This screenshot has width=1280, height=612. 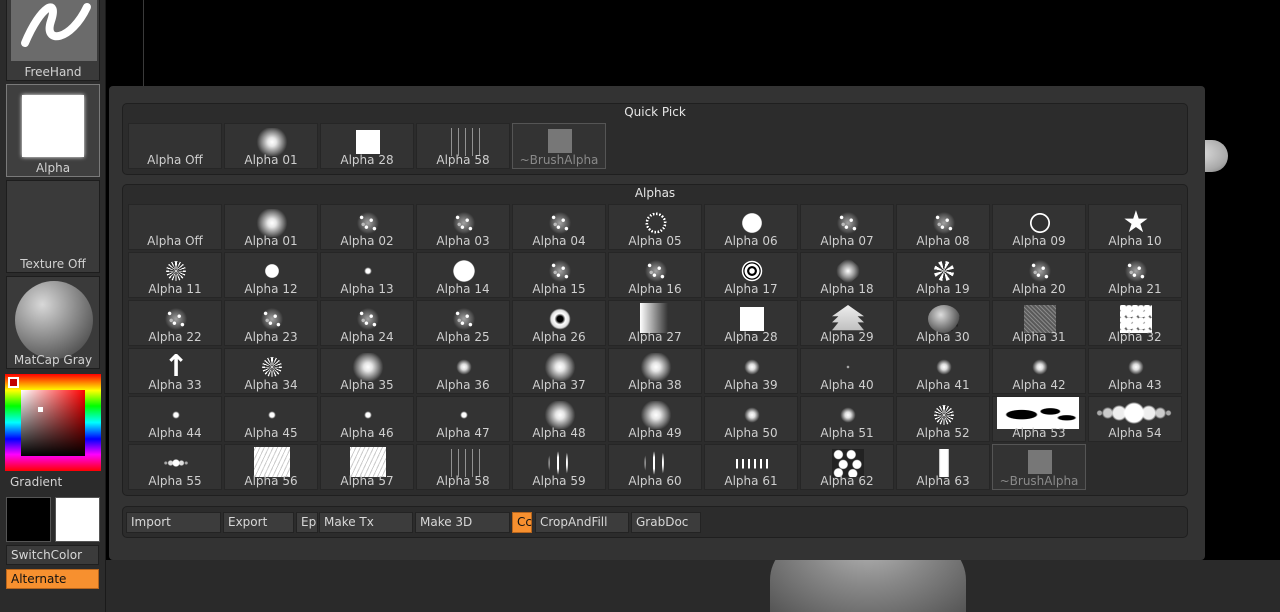 I want to click on main-color-swatch, so click(x=28, y=519).